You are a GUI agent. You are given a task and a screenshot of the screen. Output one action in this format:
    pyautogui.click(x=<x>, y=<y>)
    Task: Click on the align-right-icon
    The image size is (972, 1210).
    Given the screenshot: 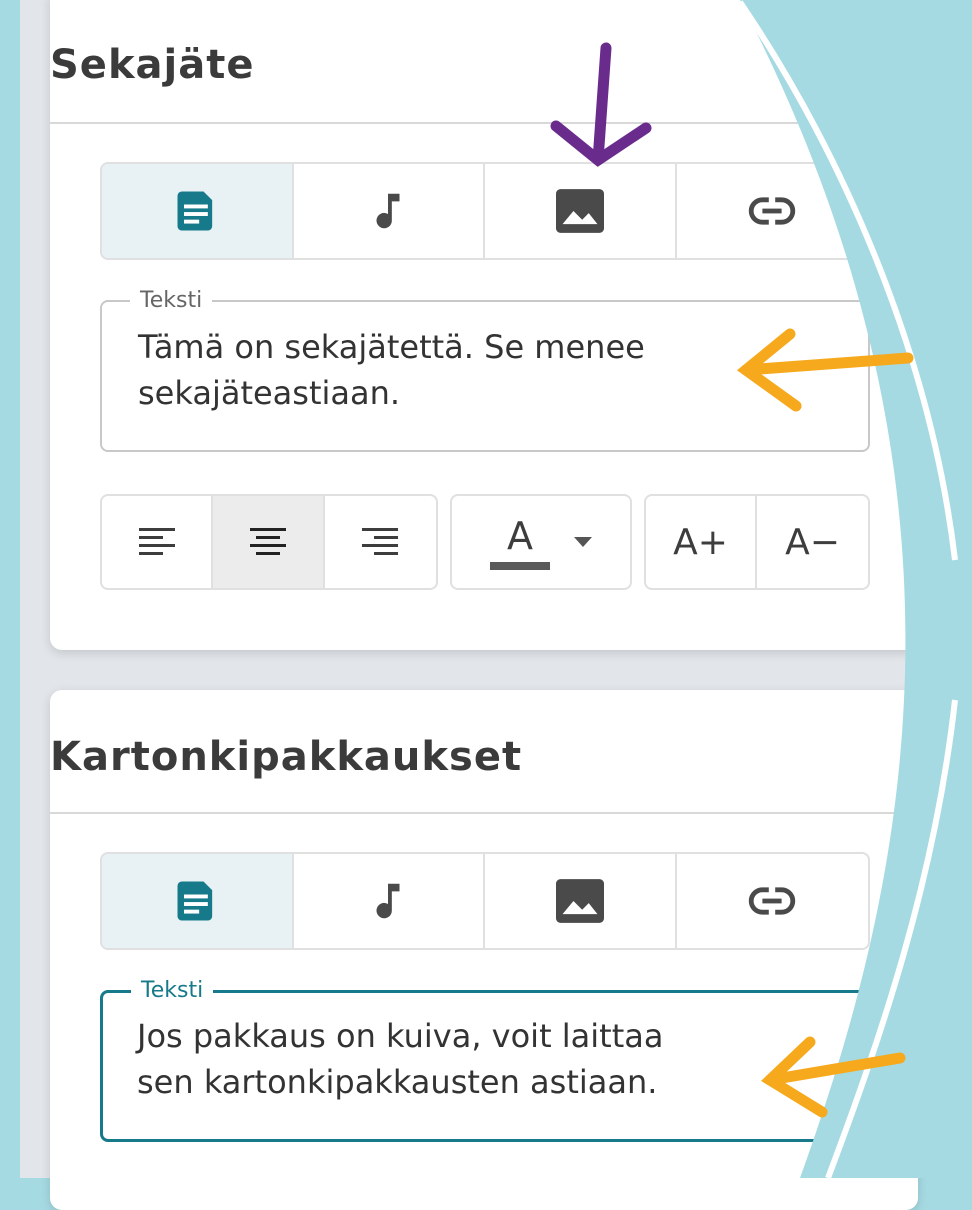 What is the action you would take?
    pyautogui.click(x=380, y=541)
    